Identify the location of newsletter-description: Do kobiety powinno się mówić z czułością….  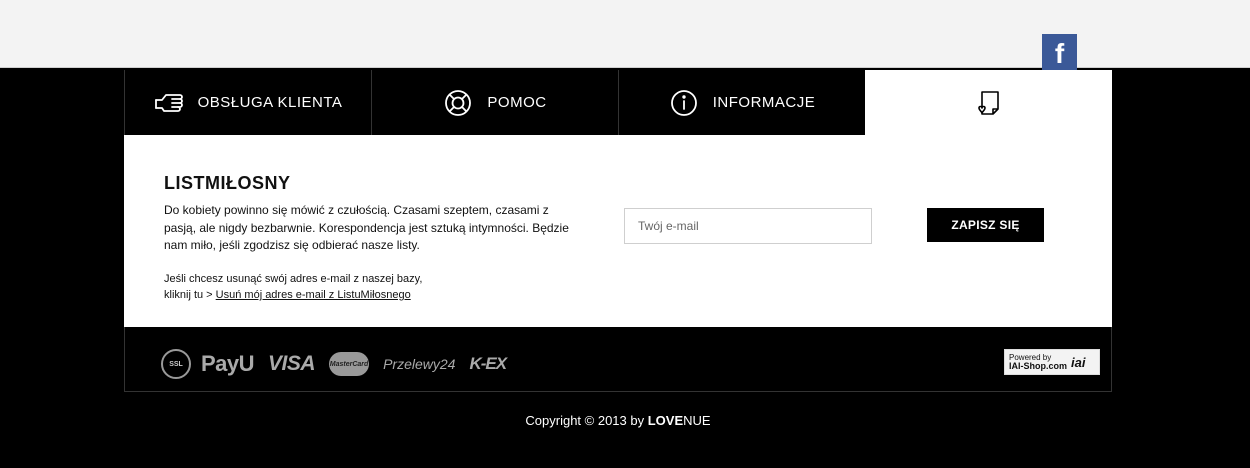
(366, 227).